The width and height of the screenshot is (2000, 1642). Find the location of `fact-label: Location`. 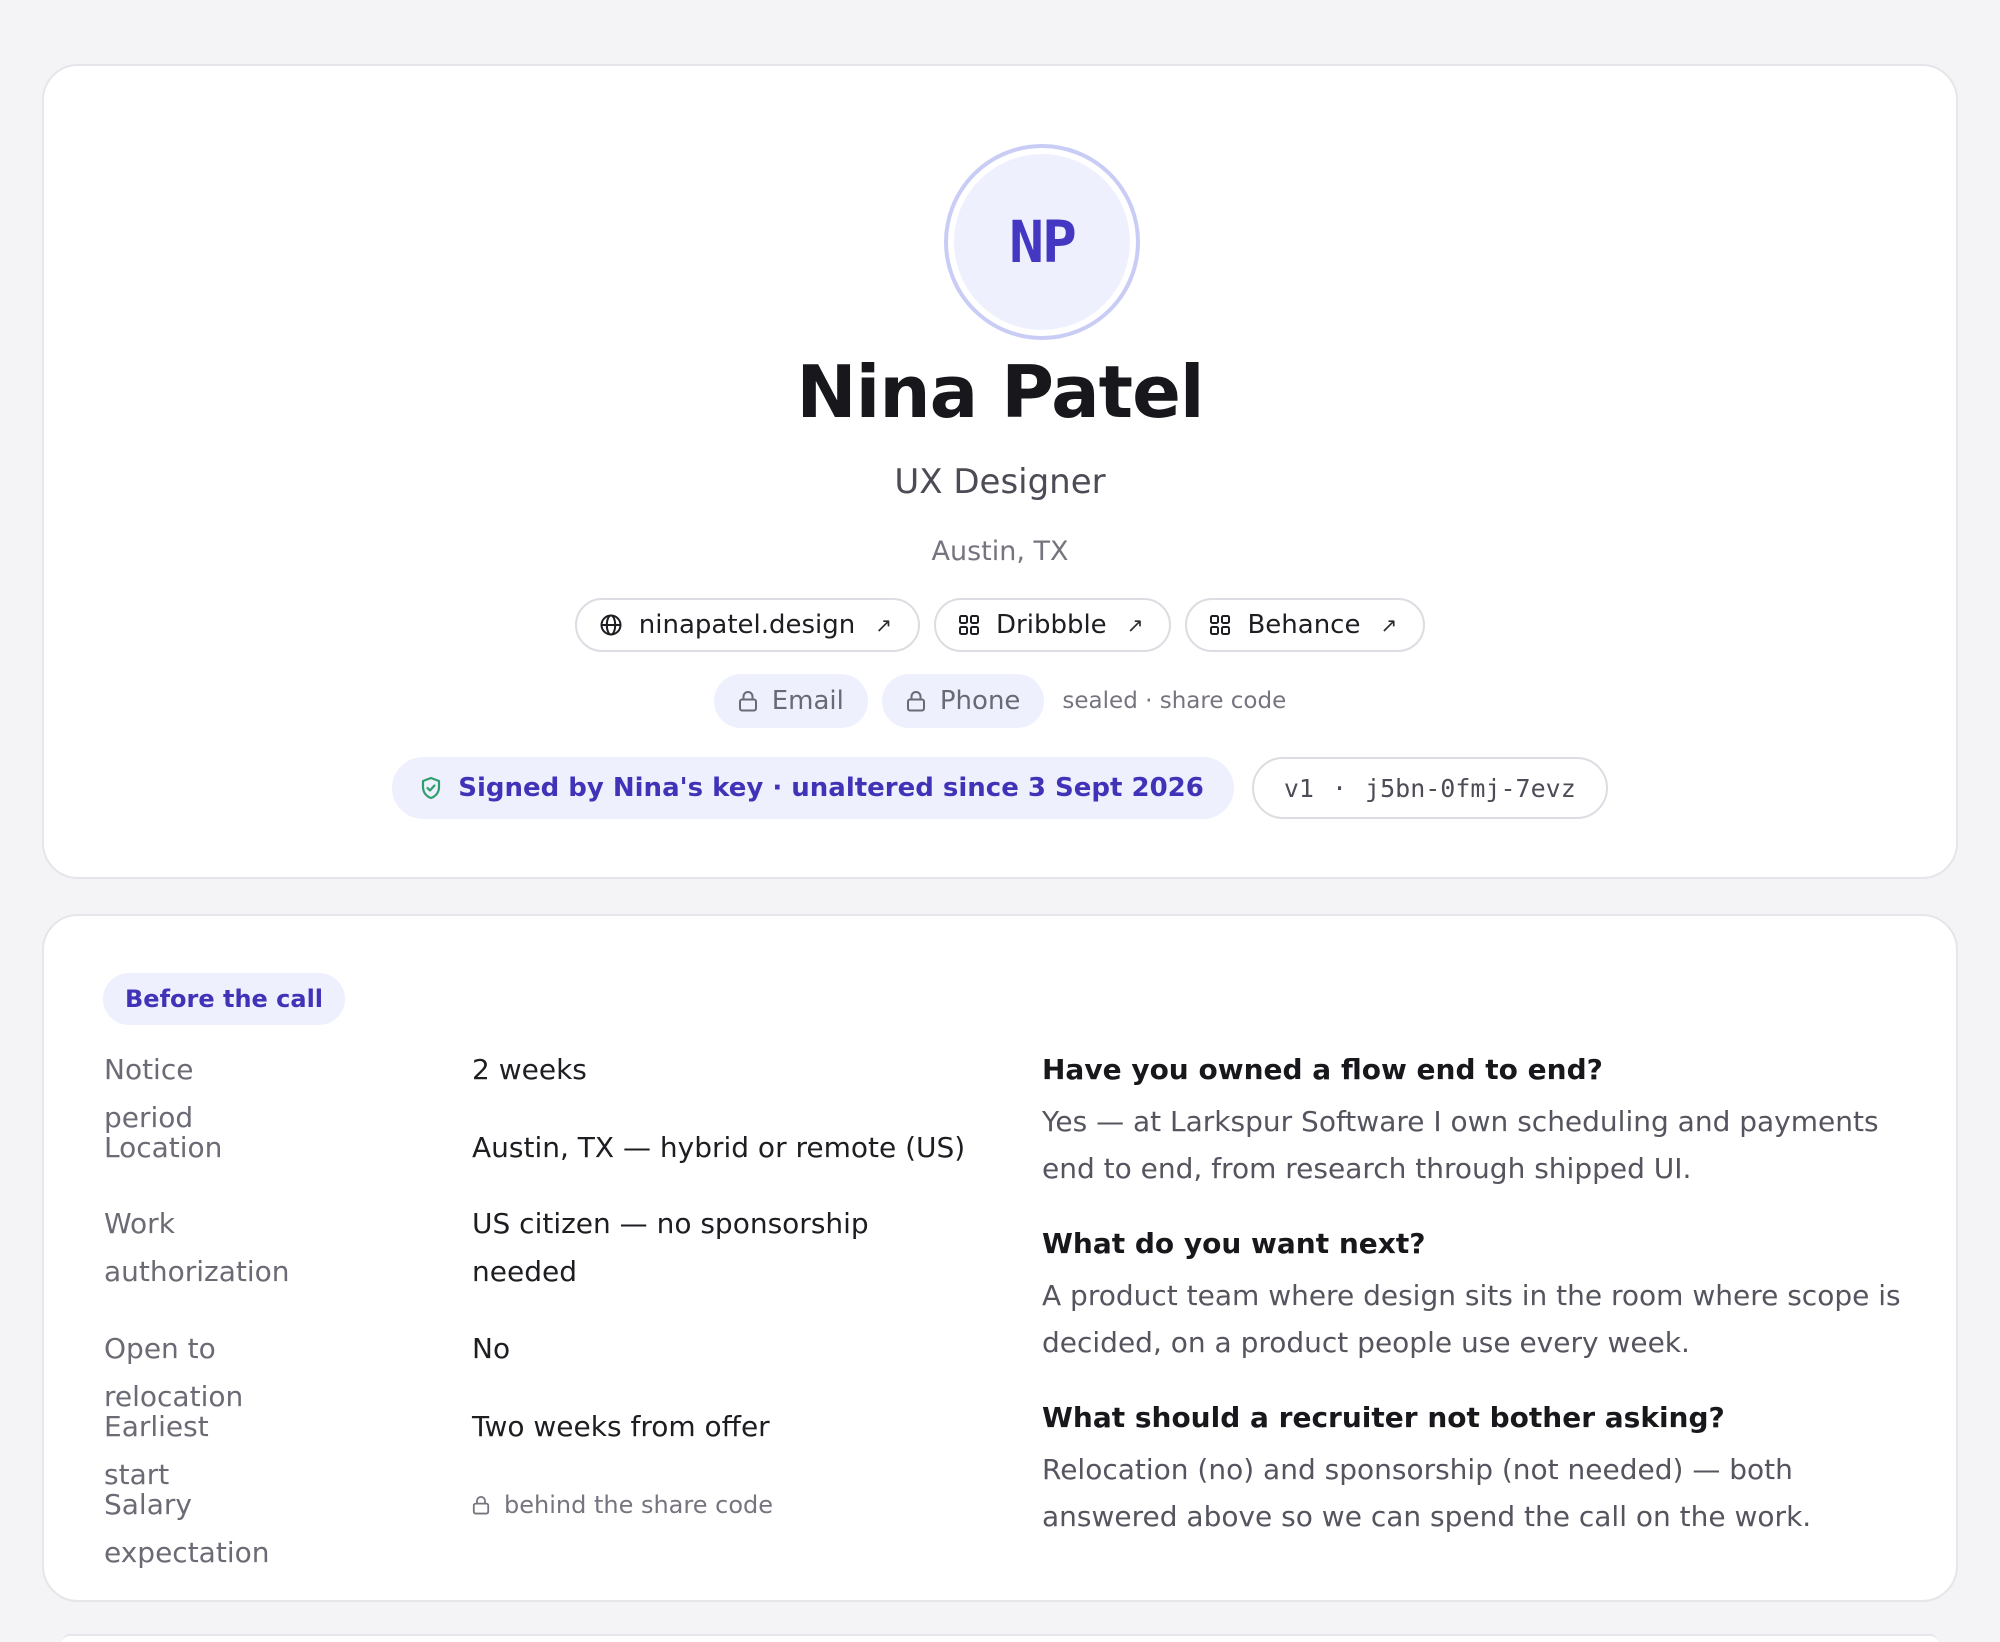

fact-label: Location is located at coordinates (163, 1147).